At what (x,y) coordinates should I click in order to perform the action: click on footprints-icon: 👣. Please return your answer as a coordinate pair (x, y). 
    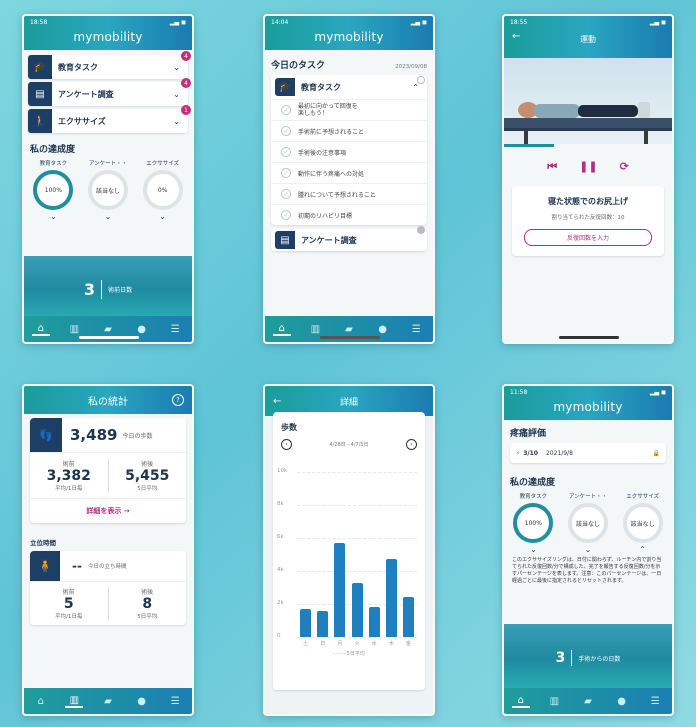
    Looking at the image, I should click on (46, 435).